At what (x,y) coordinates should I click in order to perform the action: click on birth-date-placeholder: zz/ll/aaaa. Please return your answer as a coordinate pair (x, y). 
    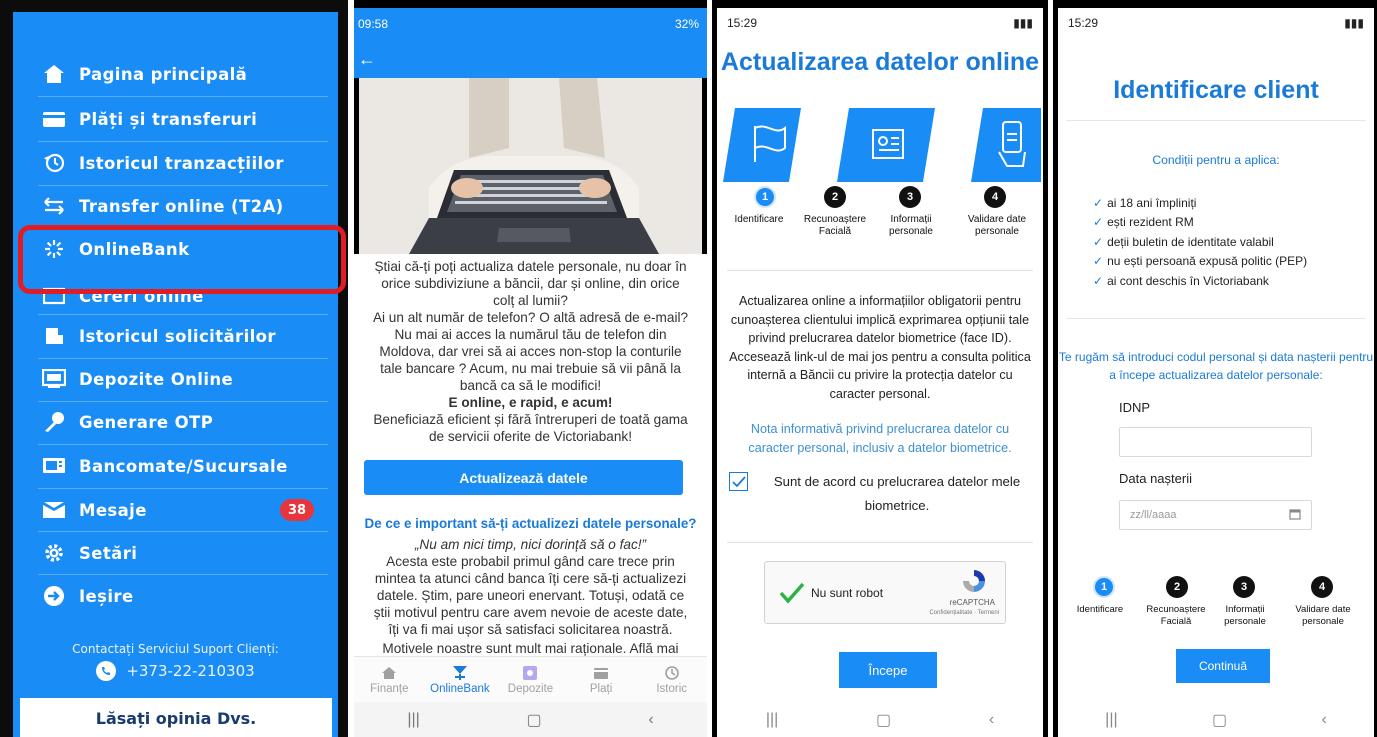
    Looking at the image, I should click on (1153, 515).